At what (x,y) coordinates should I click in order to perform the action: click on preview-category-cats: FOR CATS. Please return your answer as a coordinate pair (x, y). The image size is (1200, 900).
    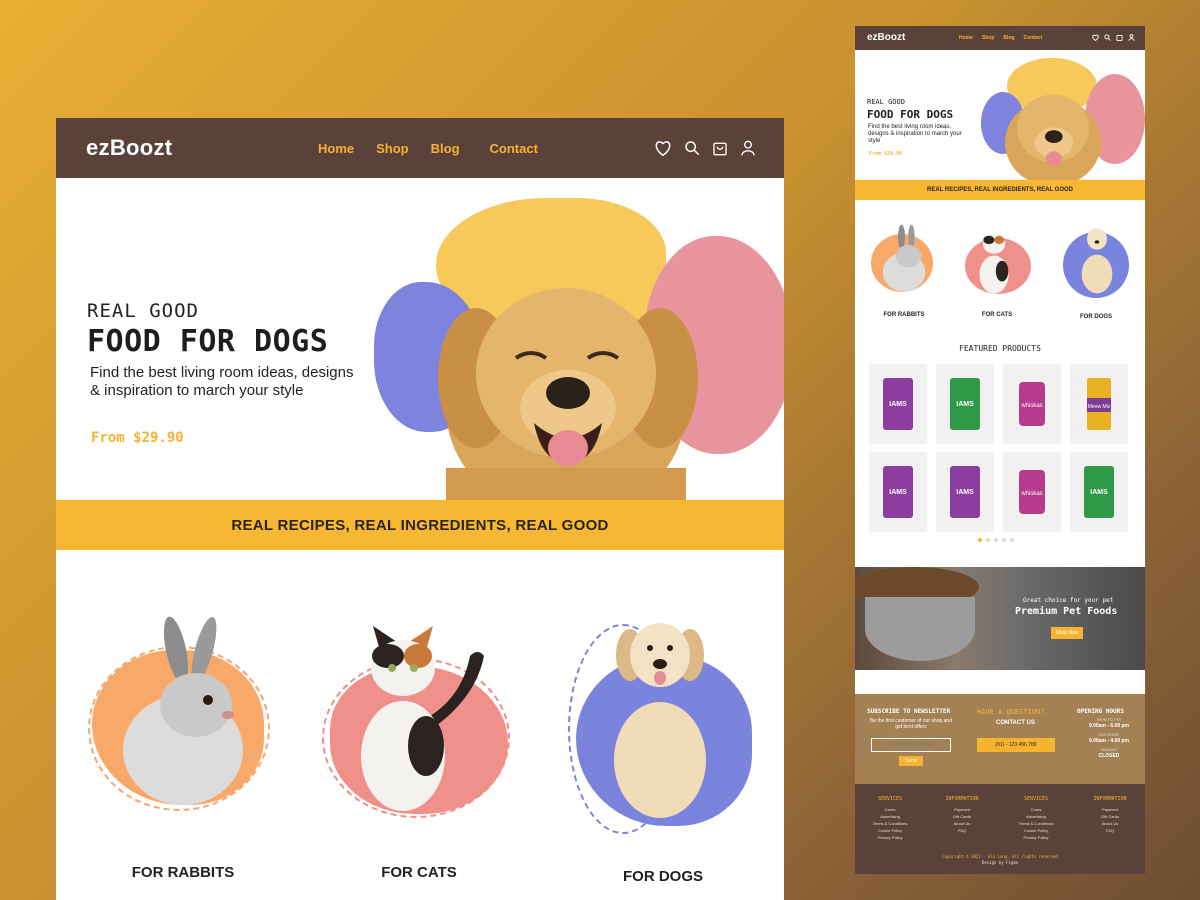
    Looking at the image, I should click on (998, 272).